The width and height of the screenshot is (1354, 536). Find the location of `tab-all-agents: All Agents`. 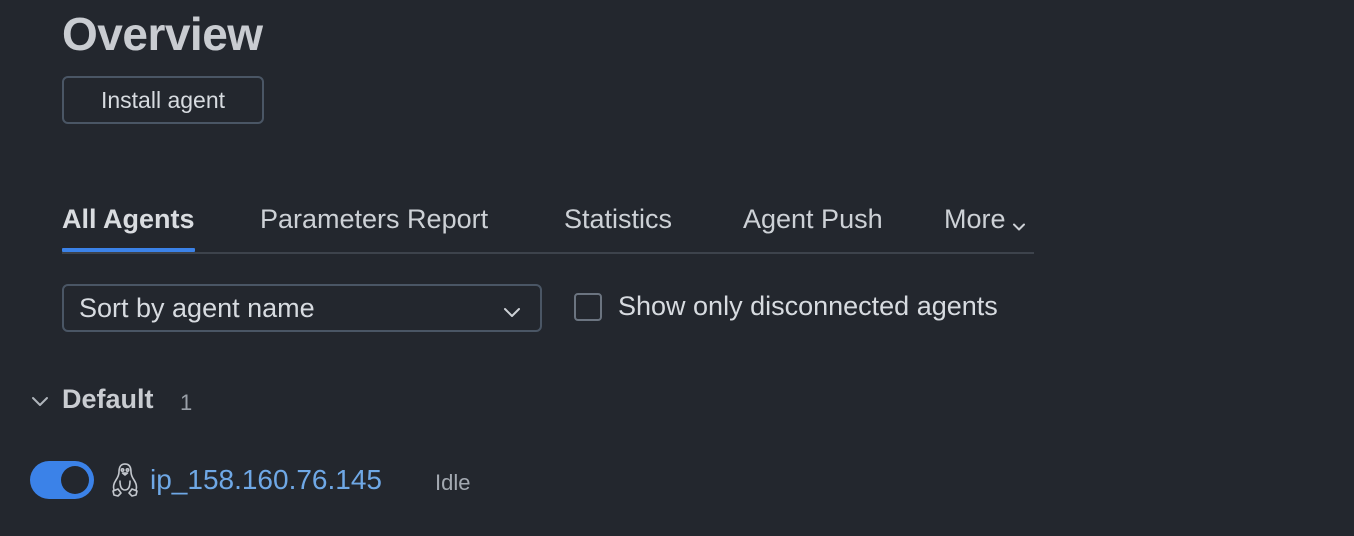

tab-all-agents: All Agents is located at coordinates (128, 224).